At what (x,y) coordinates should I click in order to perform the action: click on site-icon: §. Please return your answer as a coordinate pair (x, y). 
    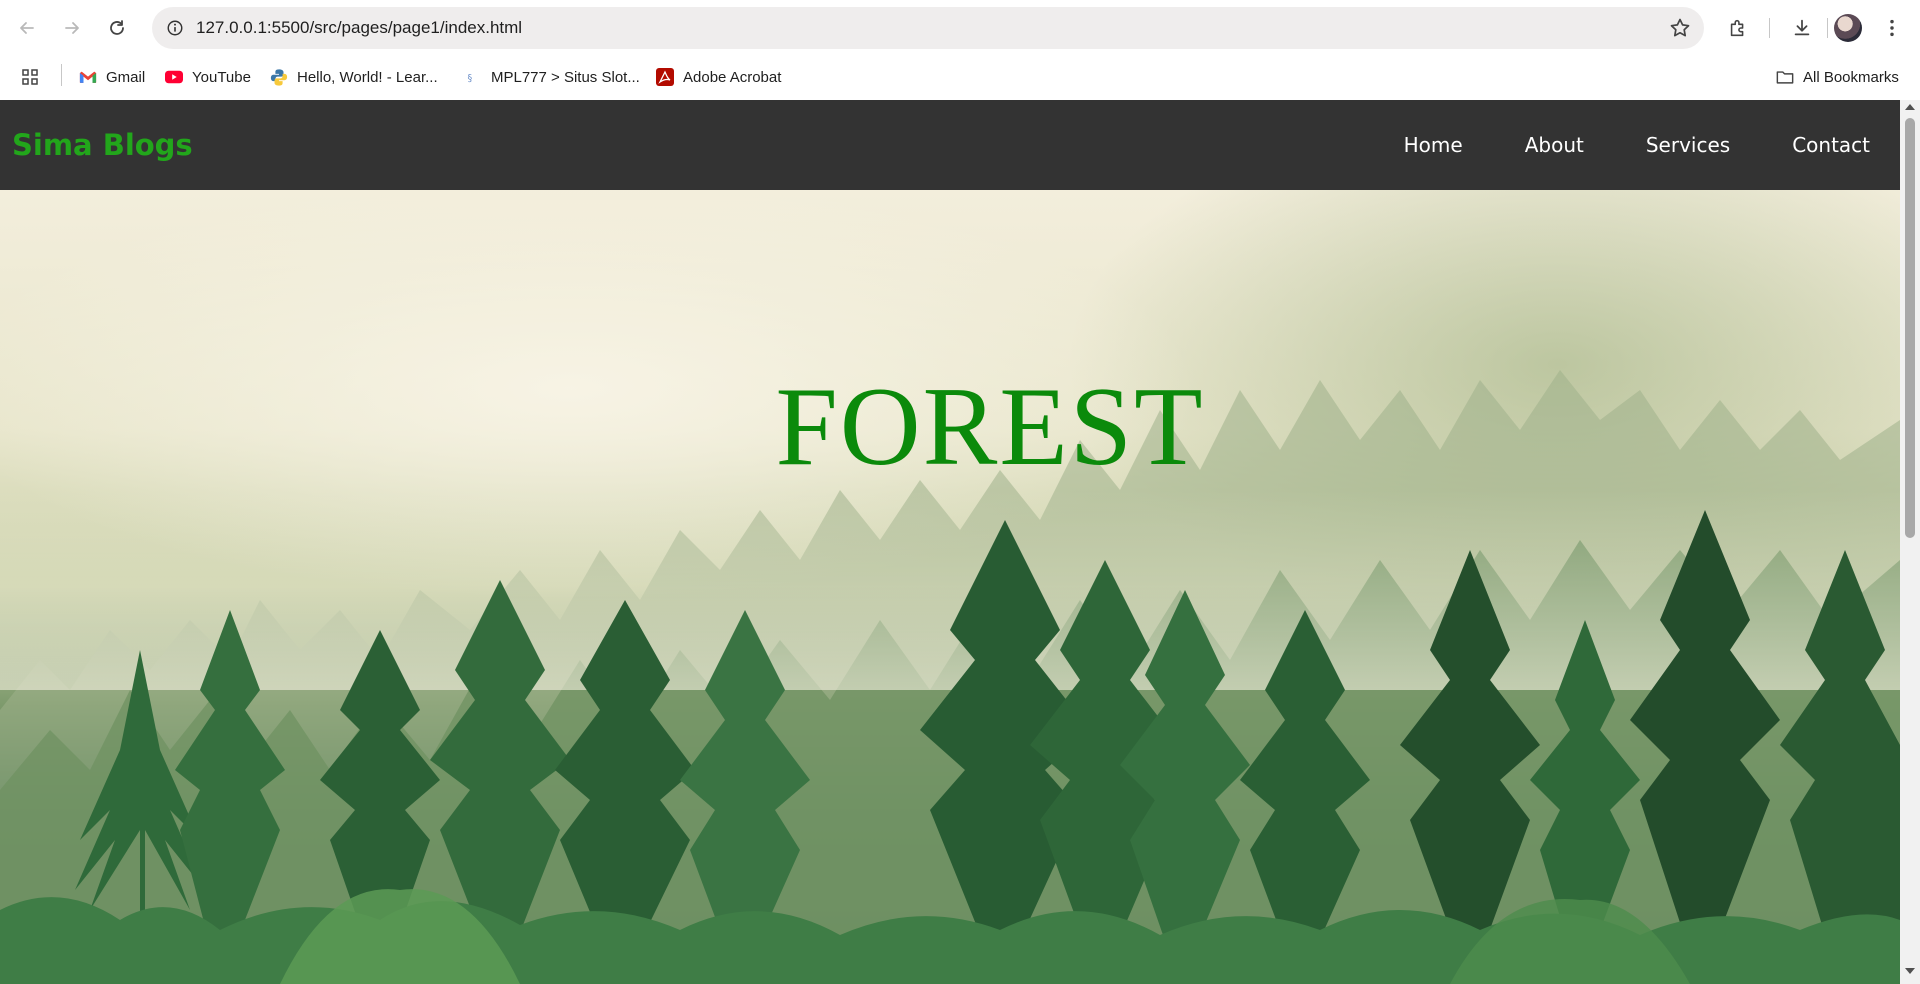
    Looking at the image, I should click on (473, 77).